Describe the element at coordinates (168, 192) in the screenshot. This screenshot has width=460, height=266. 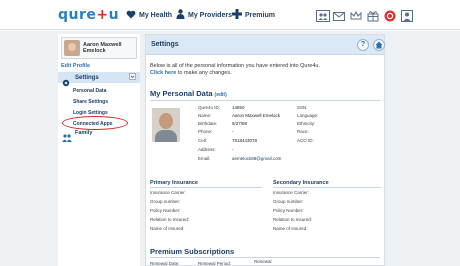
I see `primary-carrier-label: Insurance Carrier:` at that location.